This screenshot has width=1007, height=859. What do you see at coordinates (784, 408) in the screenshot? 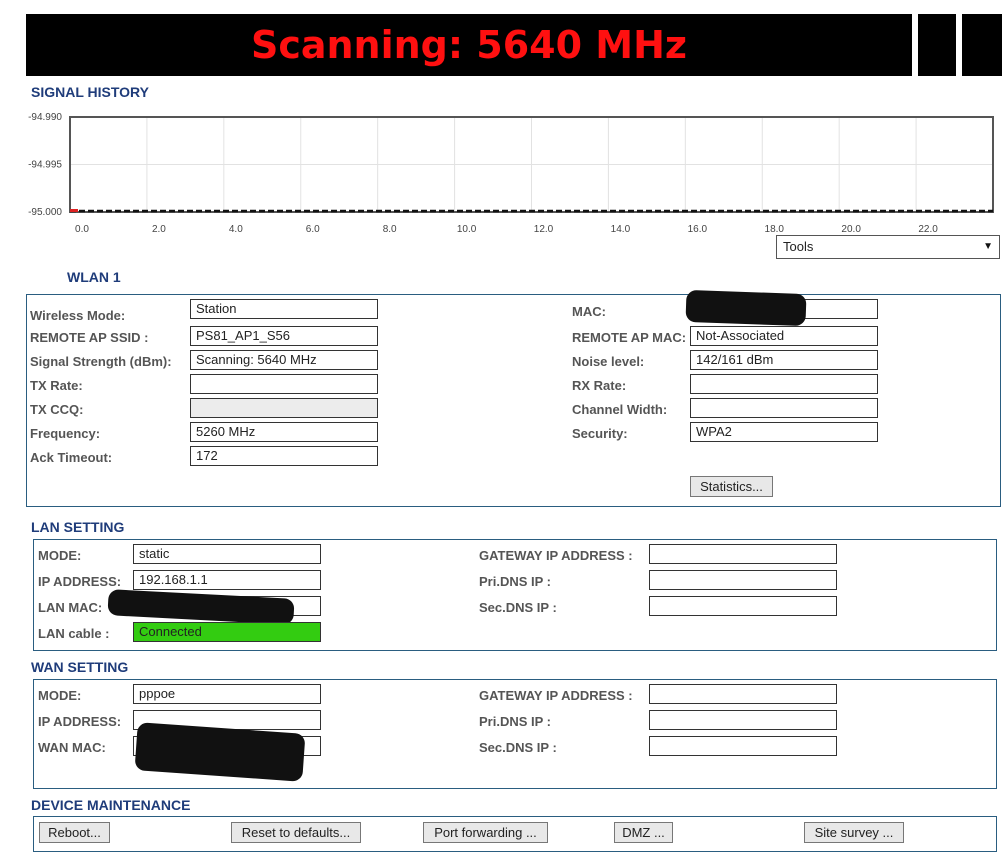
I see `channel-width-field` at bounding box center [784, 408].